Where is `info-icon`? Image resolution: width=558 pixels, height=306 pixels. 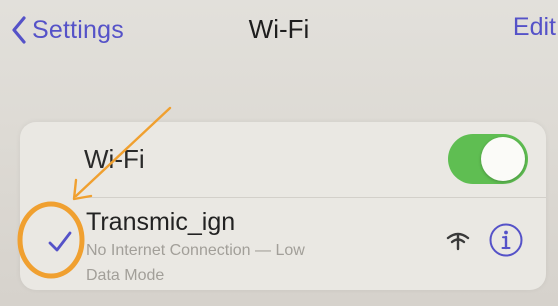
info-icon is located at coordinates (506, 240).